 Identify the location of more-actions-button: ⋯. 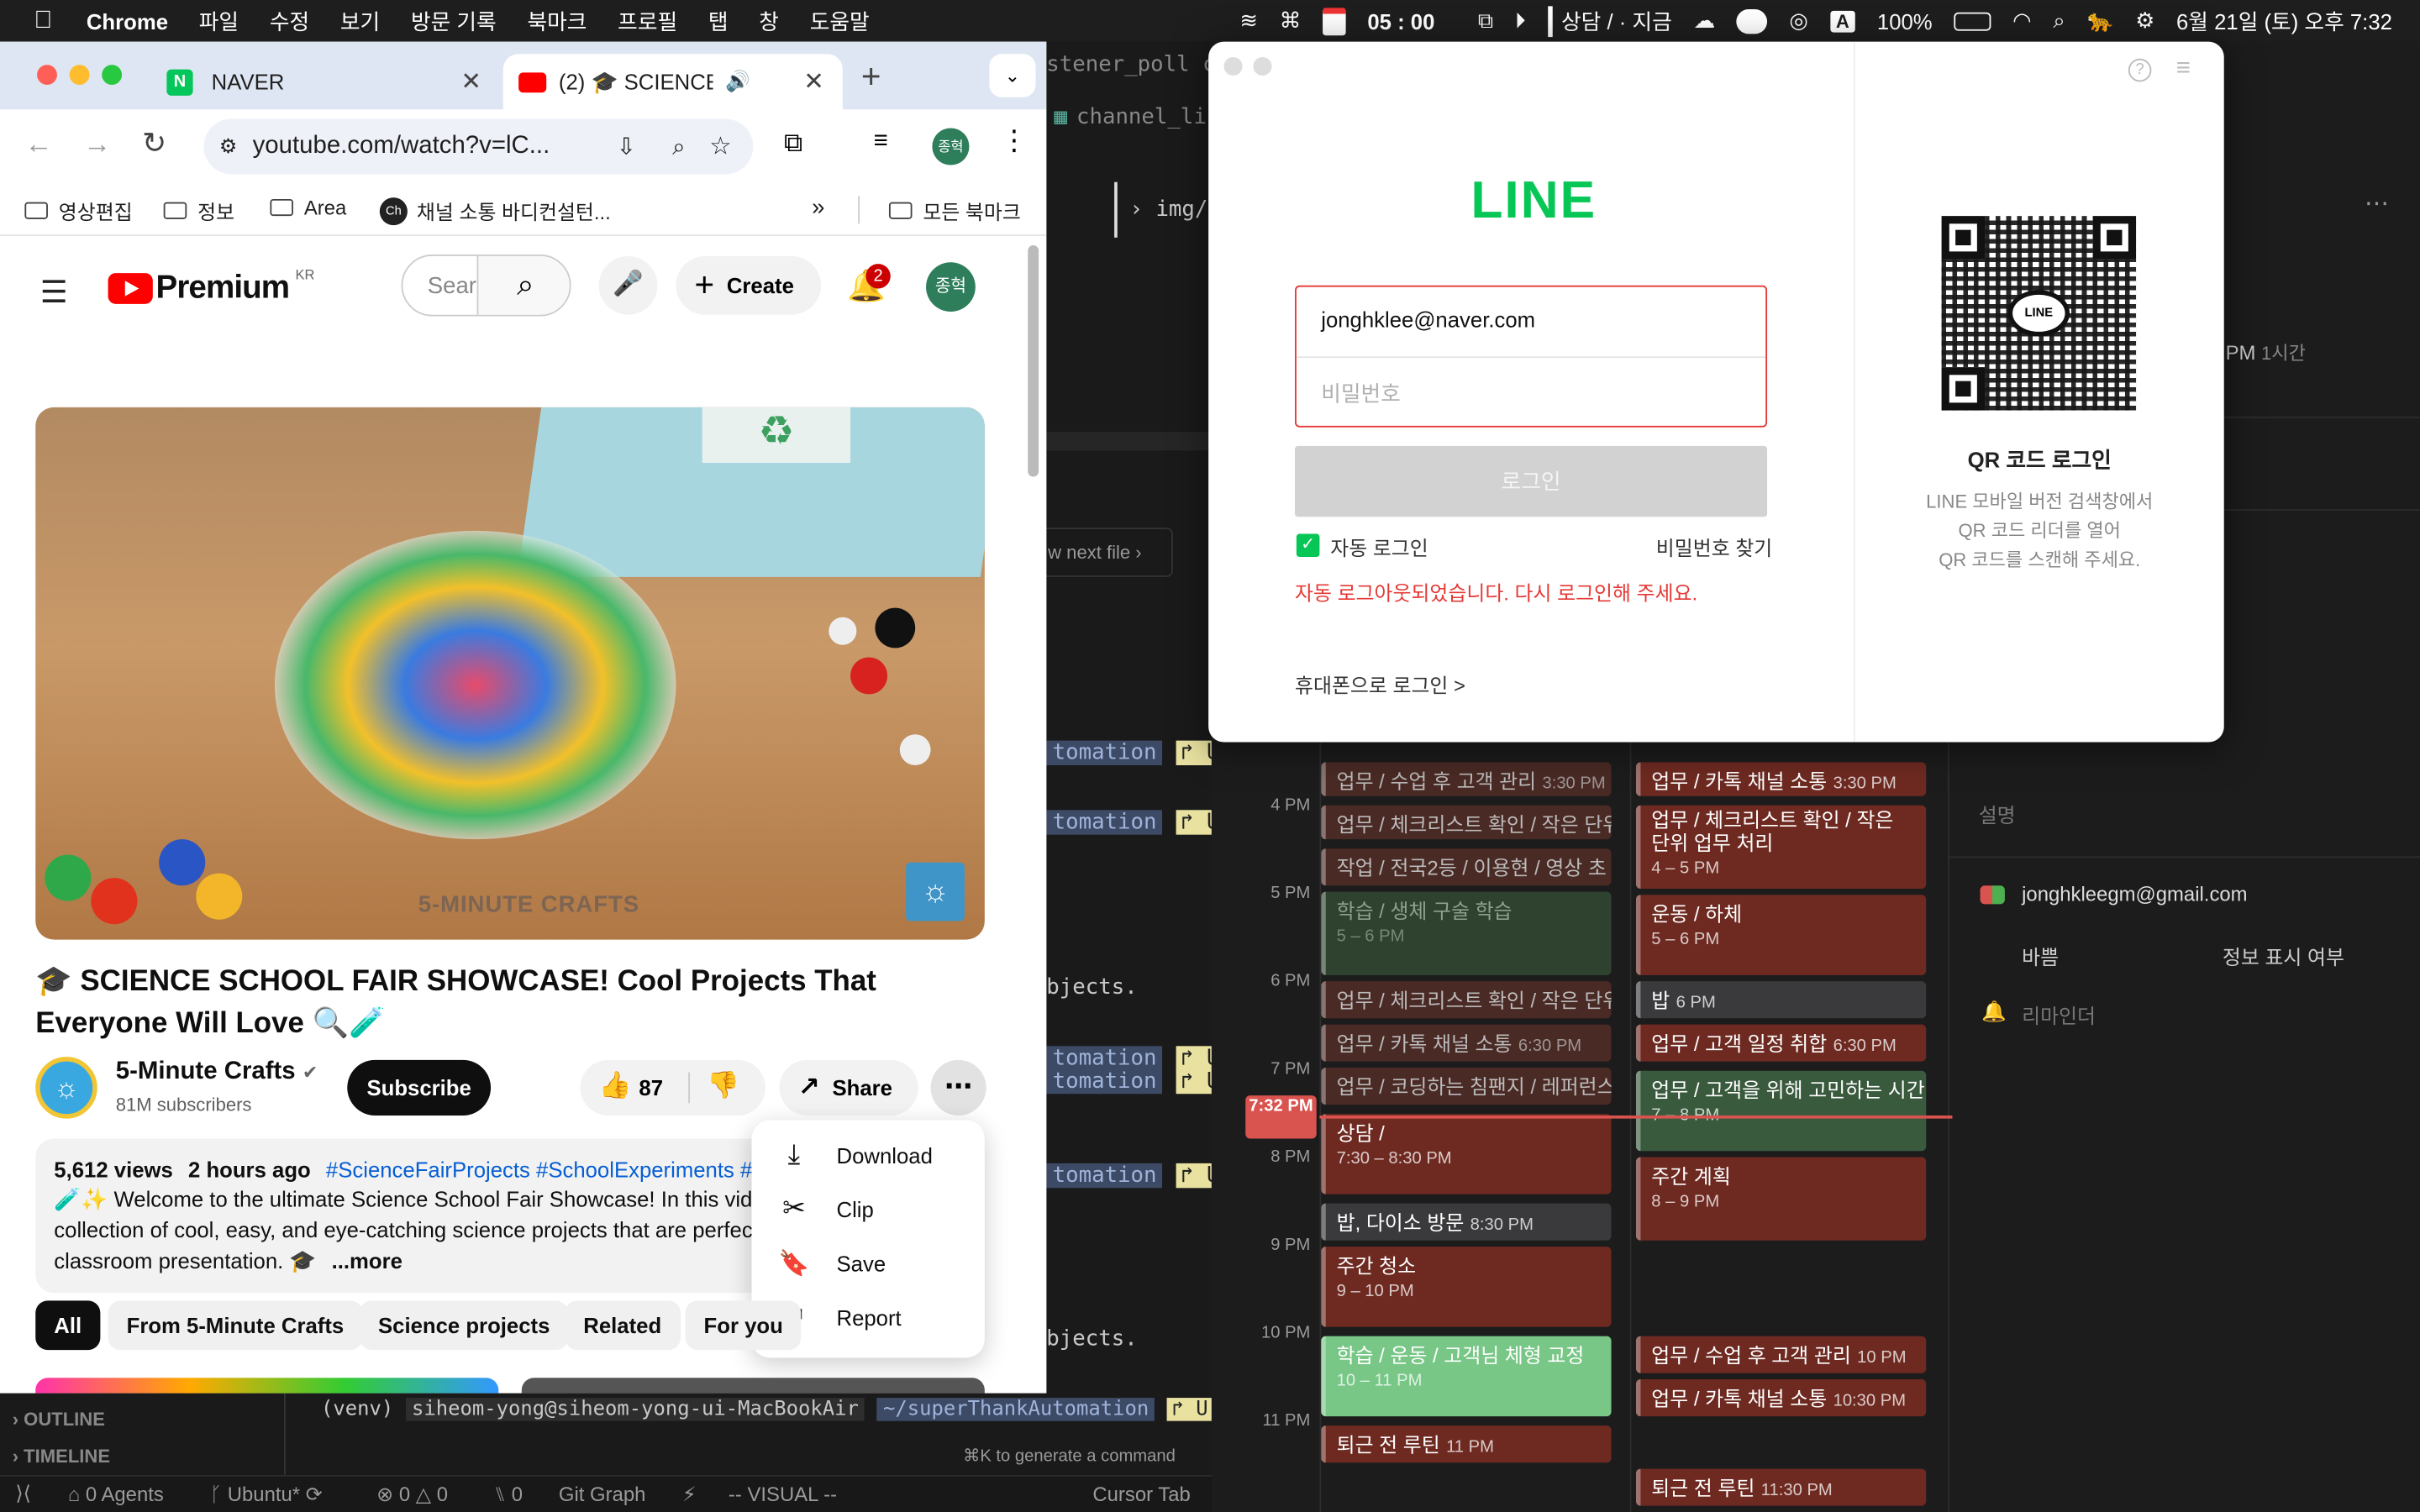
(958, 1087).